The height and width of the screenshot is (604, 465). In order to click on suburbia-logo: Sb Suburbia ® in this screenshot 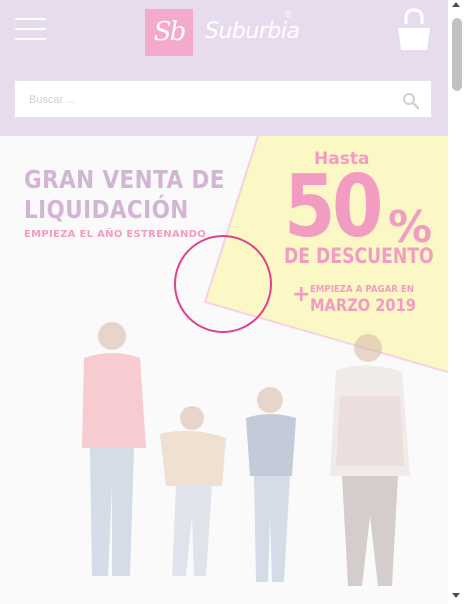, I will do `click(222, 33)`.